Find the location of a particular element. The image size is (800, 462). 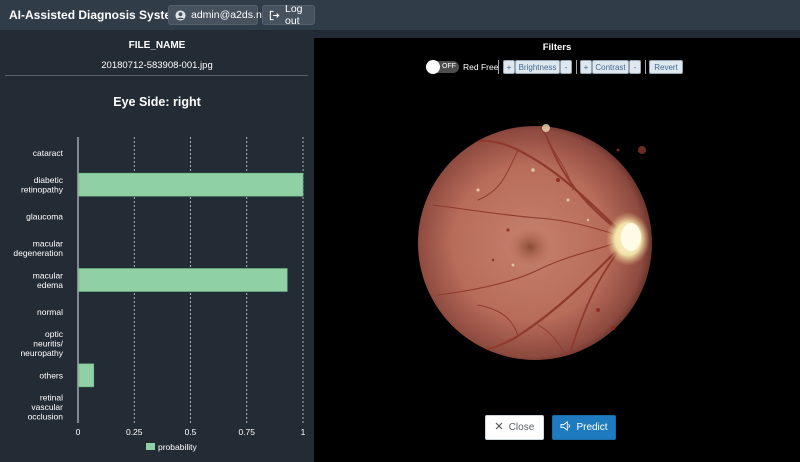

brightness-increase-button: + is located at coordinates (509, 67).